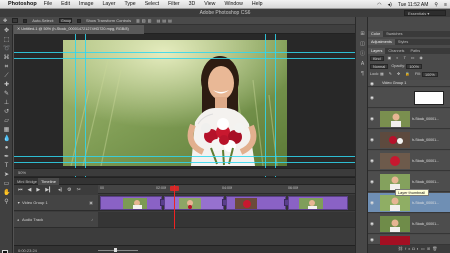  What do you see at coordinates (129, 4) in the screenshot?
I see `menu-type: Type` at bounding box center [129, 4].